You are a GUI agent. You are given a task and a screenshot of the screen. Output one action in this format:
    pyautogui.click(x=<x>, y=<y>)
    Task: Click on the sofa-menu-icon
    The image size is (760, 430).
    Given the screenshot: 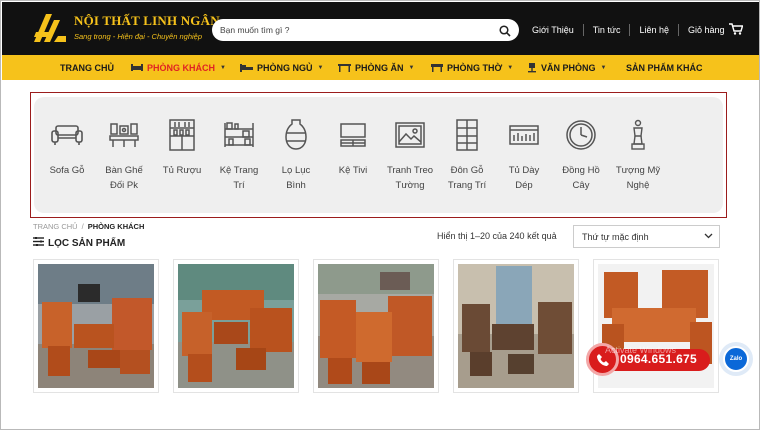 What is the action you would take?
    pyautogui.click(x=137, y=67)
    